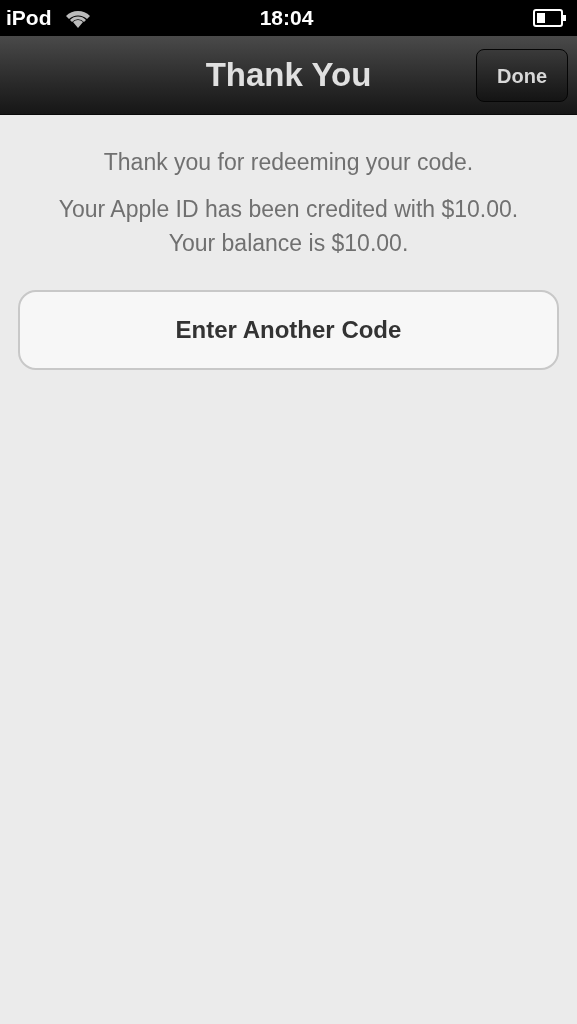 The height and width of the screenshot is (1024, 577). Describe the element at coordinates (286, 18) in the screenshot. I see `clock-label: 18:04` at that location.